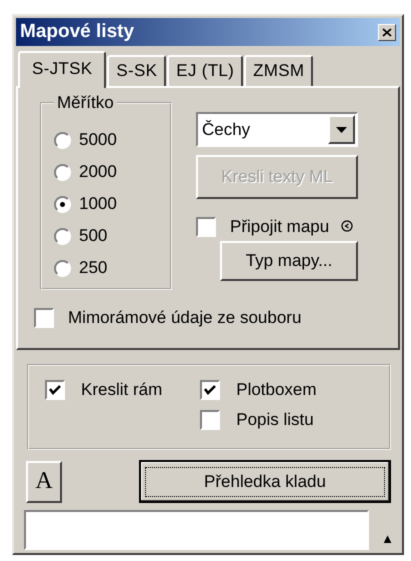 This screenshot has width=411, height=561. I want to click on radio-label: 250, so click(93, 268).